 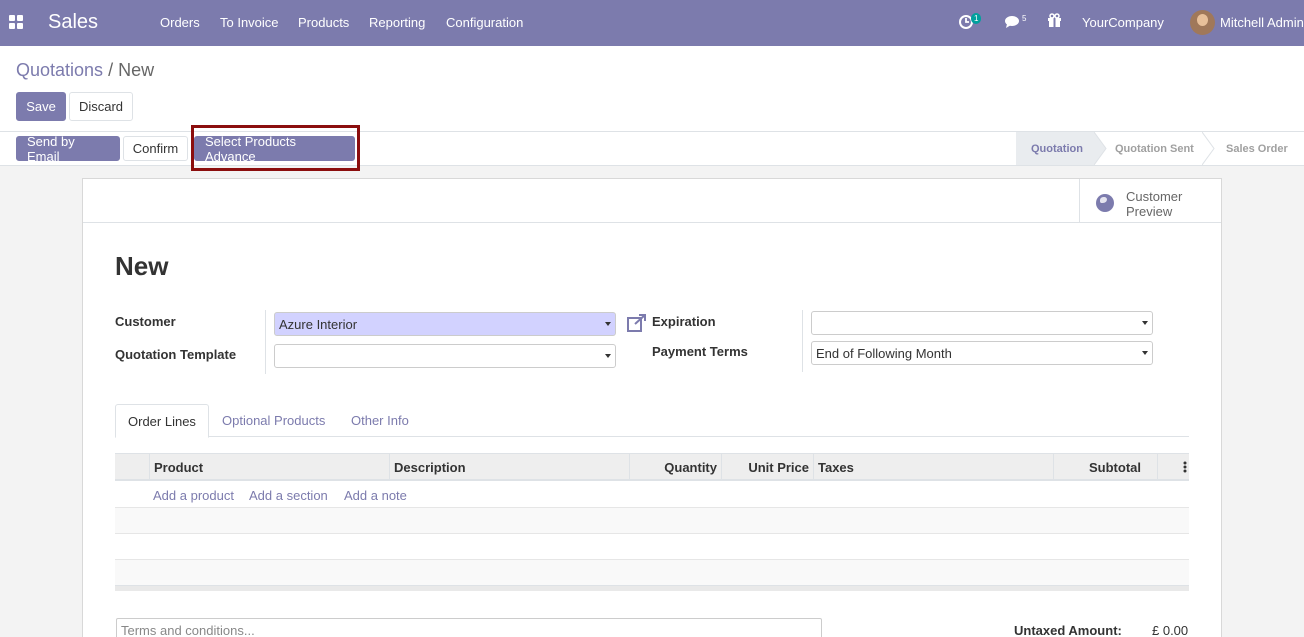 What do you see at coordinates (288, 495) in the screenshot?
I see `add-section-link: Add a section` at bounding box center [288, 495].